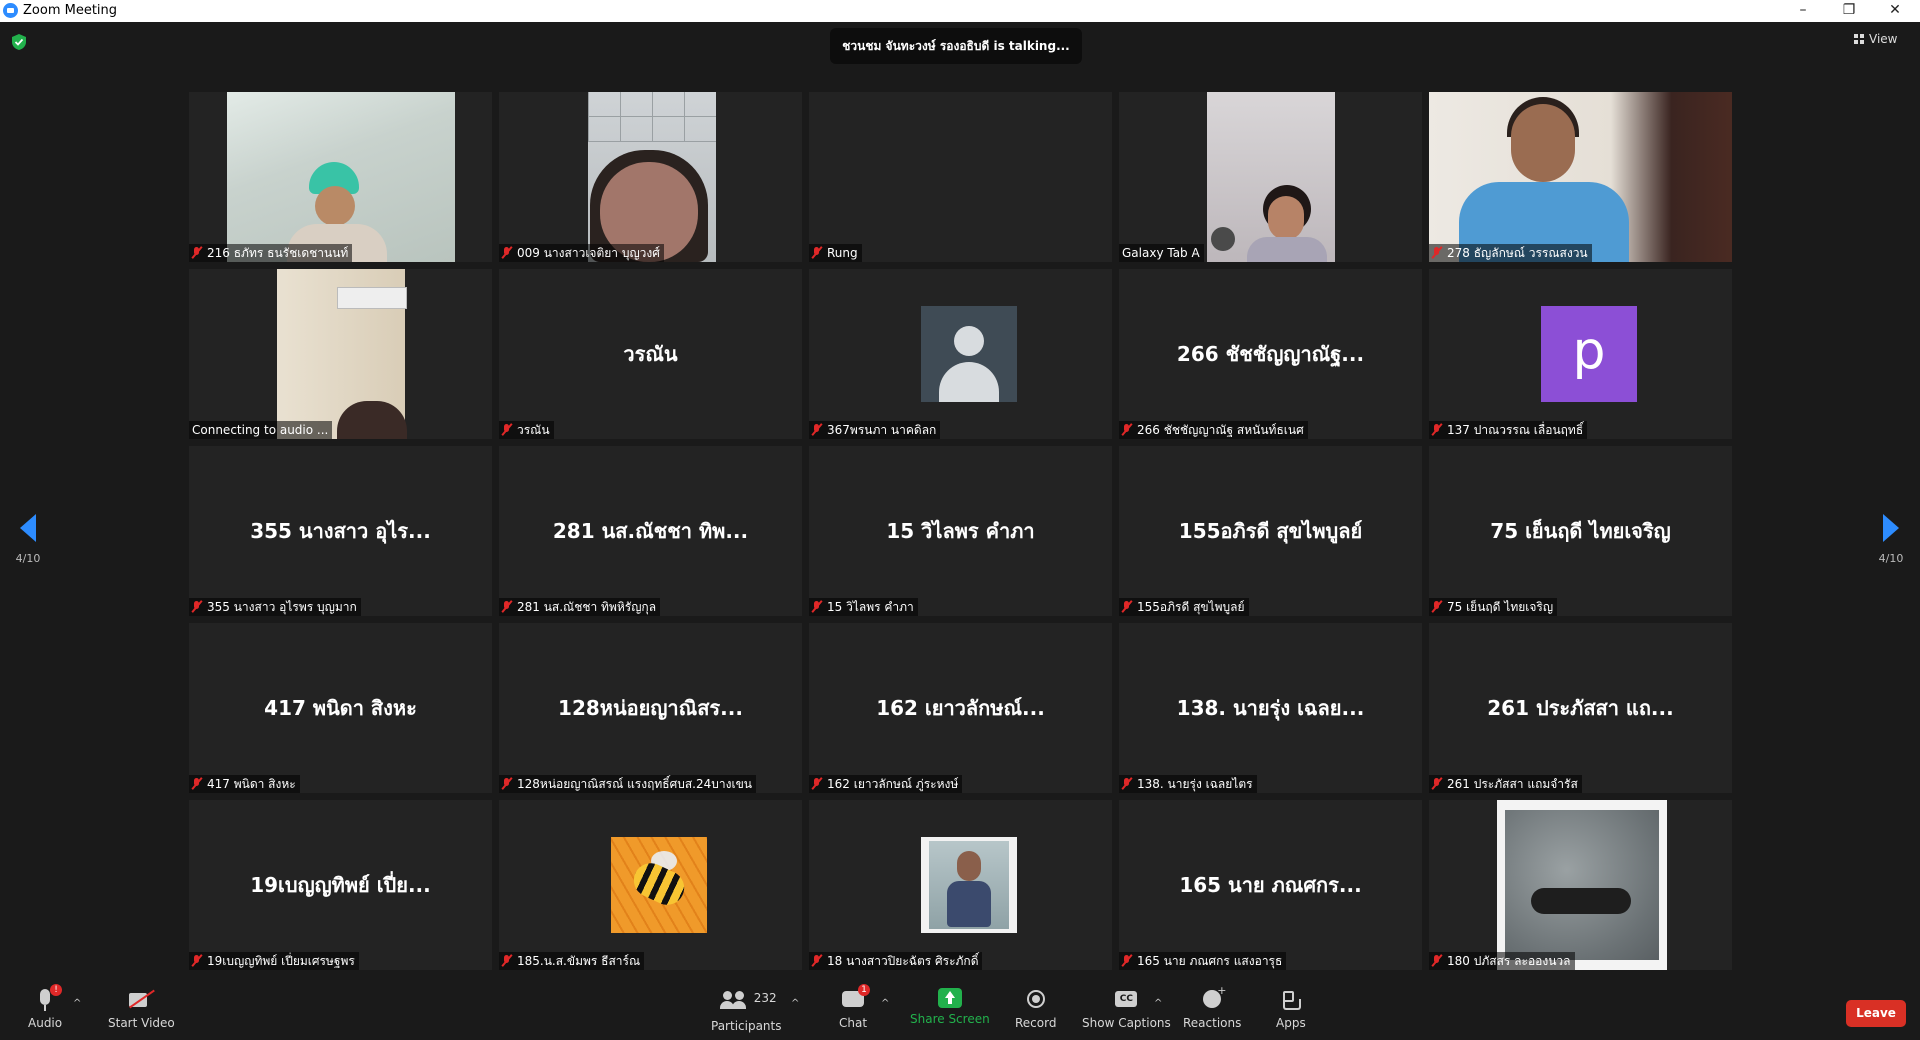 This screenshot has width=1920, height=1040. I want to click on participants-icon, so click(732, 1000).